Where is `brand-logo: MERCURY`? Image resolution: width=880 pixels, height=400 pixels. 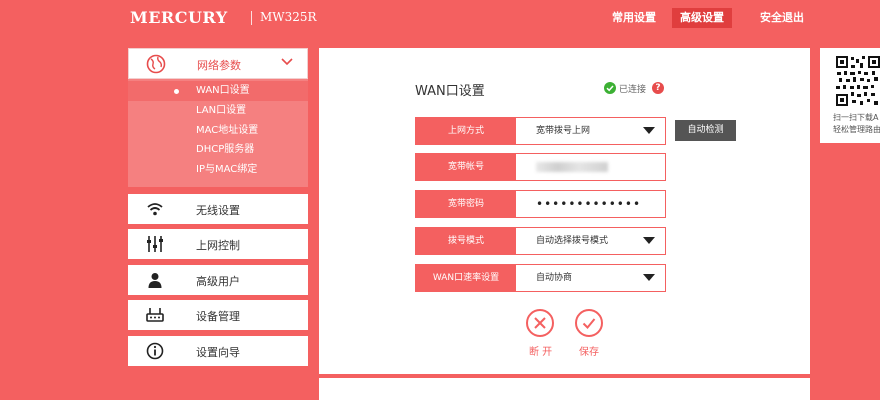 brand-logo: MERCURY is located at coordinates (179, 17).